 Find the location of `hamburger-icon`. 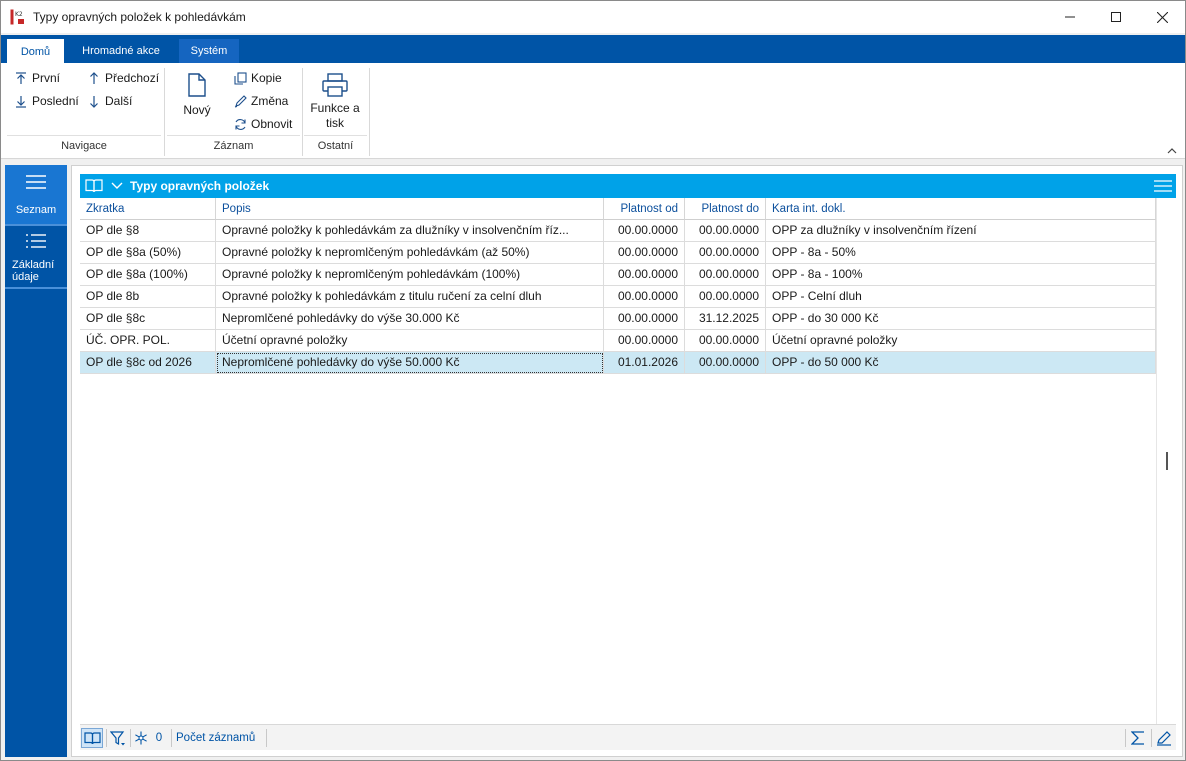

hamburger-icon is located at coordinates (36, 182).